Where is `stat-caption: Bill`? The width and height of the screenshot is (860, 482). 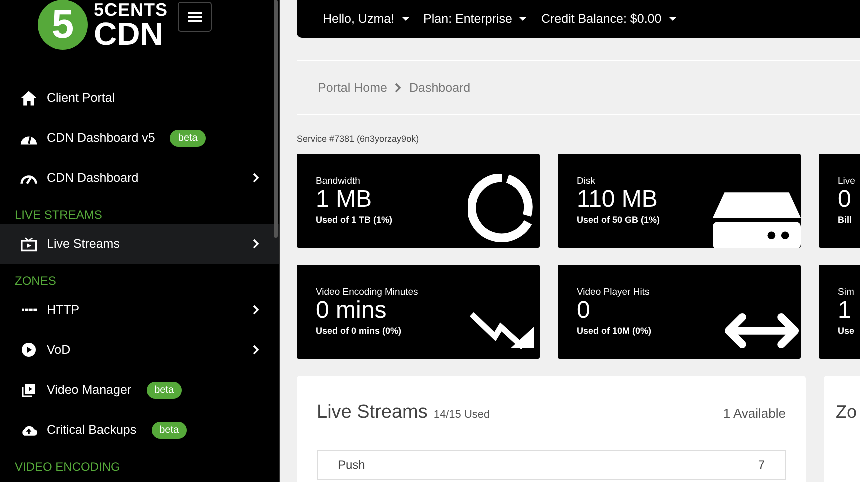
stat-caption: Bill is located at coordinates (846, 220).